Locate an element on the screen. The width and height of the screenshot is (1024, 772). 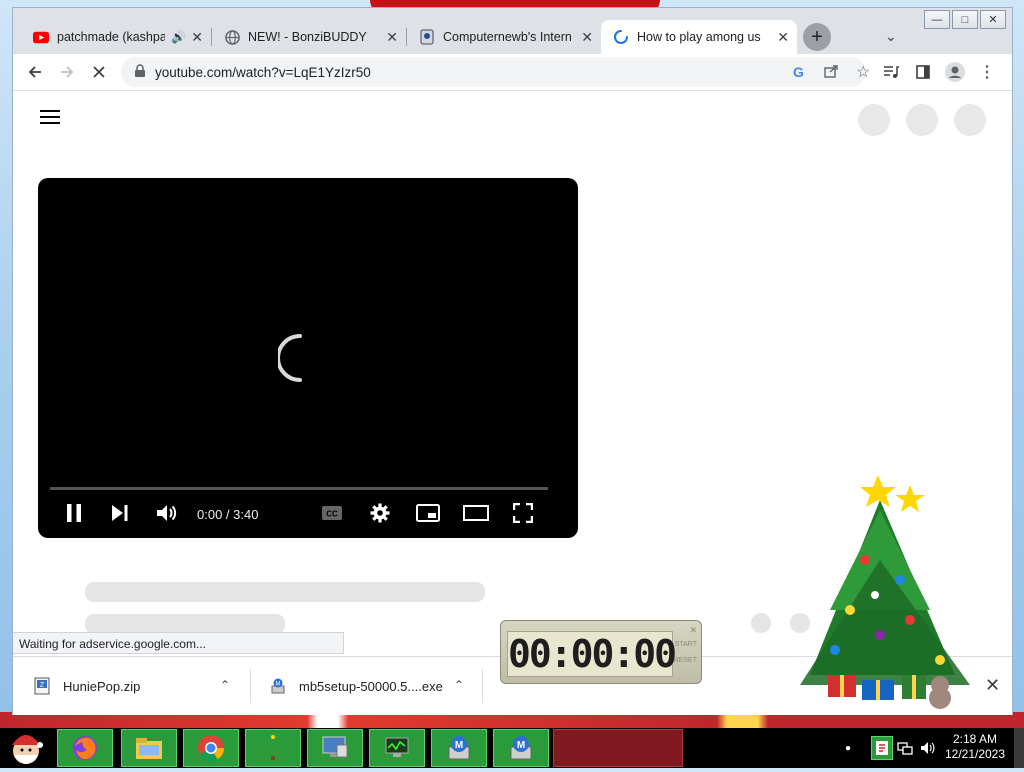
subtitles-button: CC is located at coordinates (332, 513).